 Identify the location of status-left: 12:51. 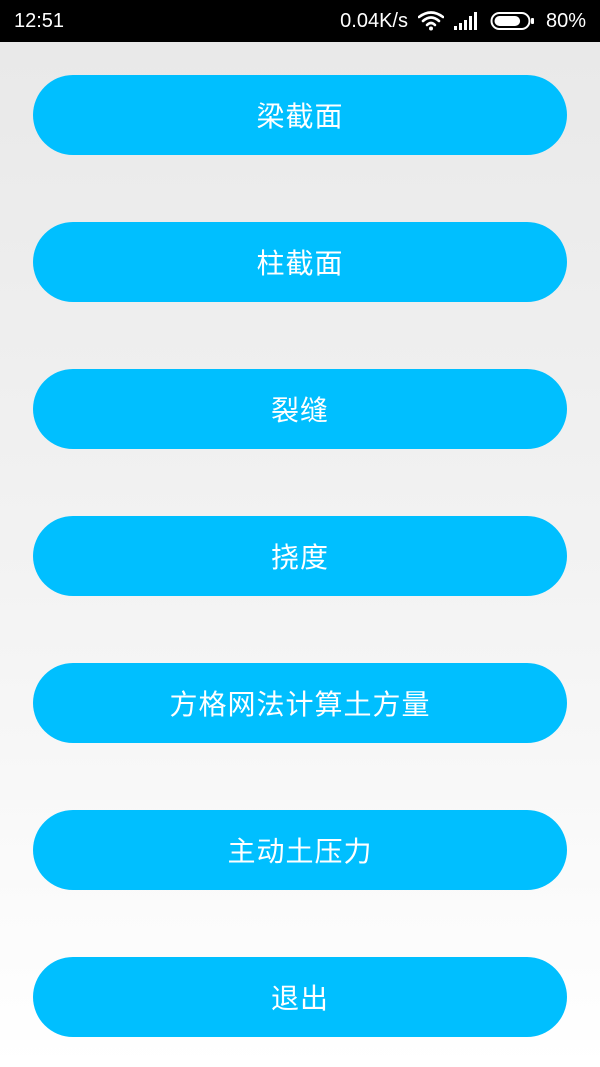
(39, 21).